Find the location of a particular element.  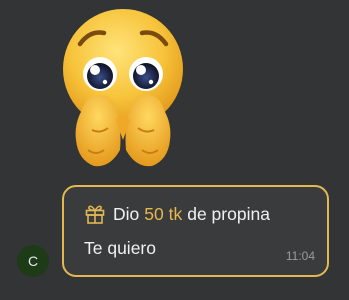

message-text: Te quiero is located at coordinates (120, 248).